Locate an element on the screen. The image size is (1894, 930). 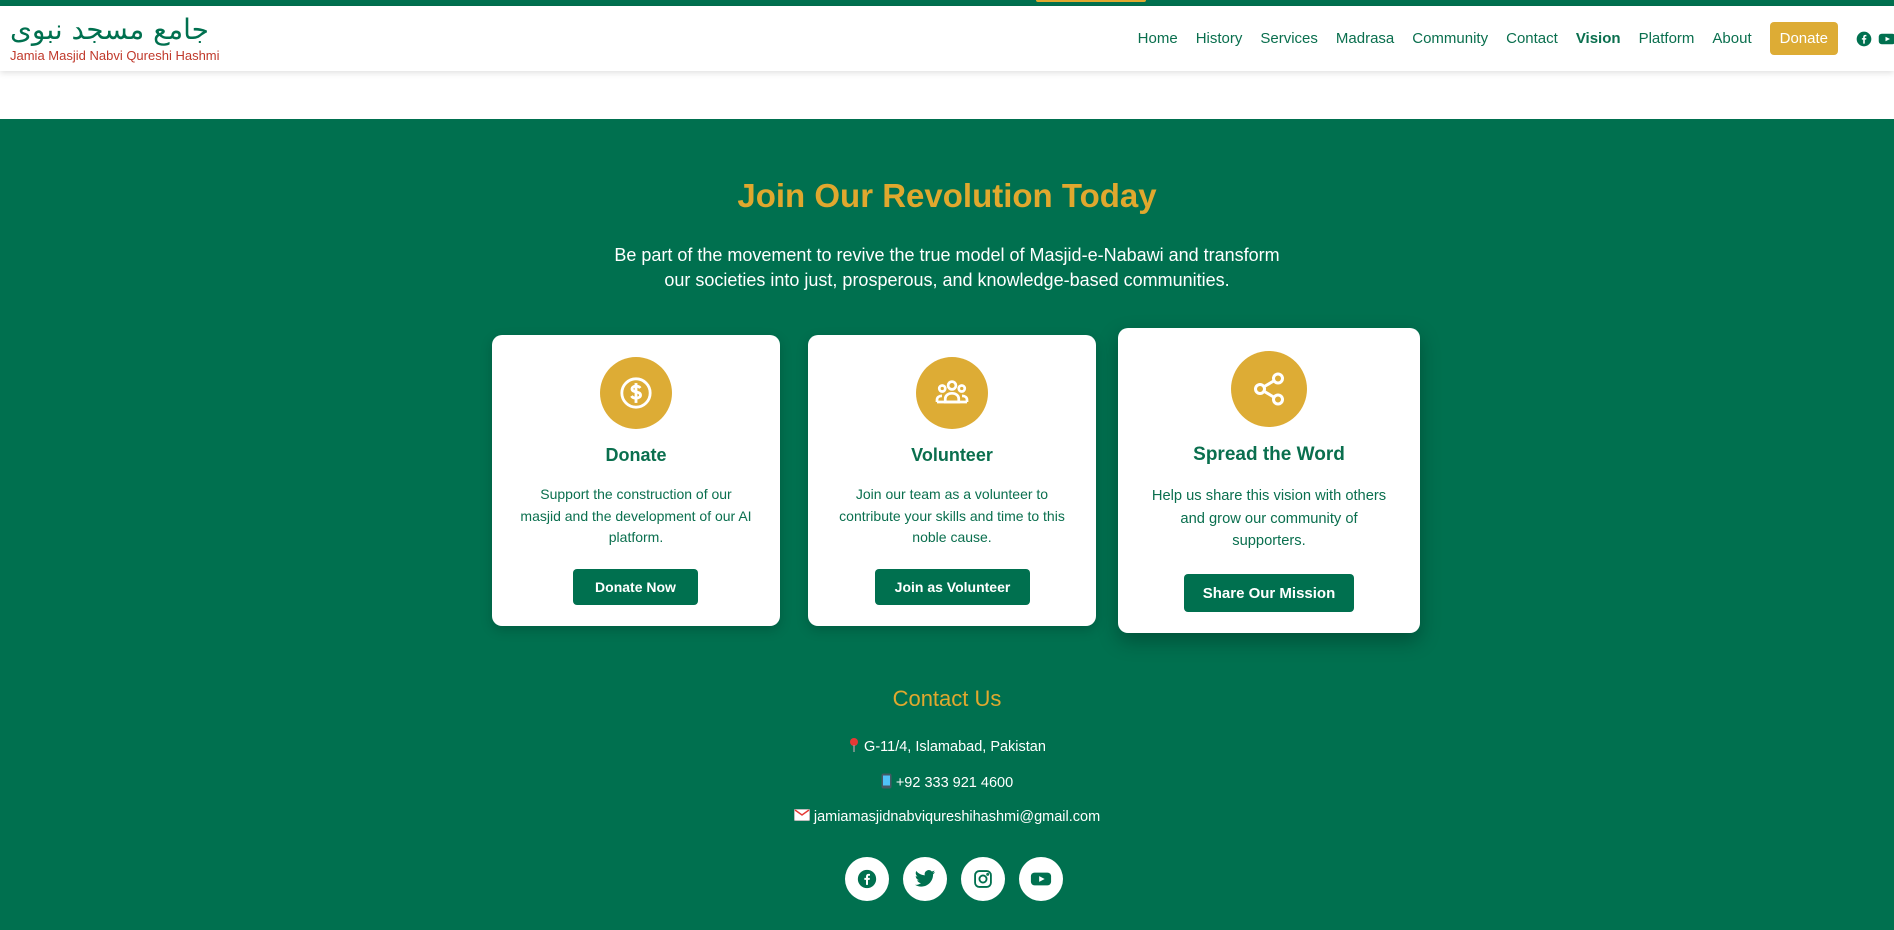
nav-home: Home is located at coordinates (1158, 38).